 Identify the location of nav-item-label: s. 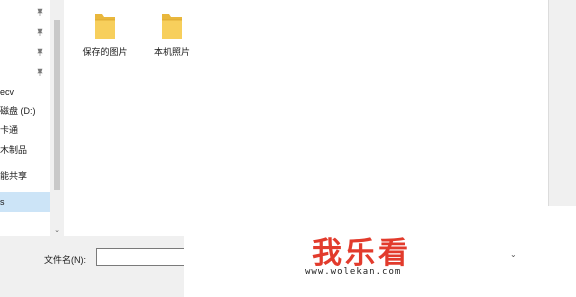
(2, 202).